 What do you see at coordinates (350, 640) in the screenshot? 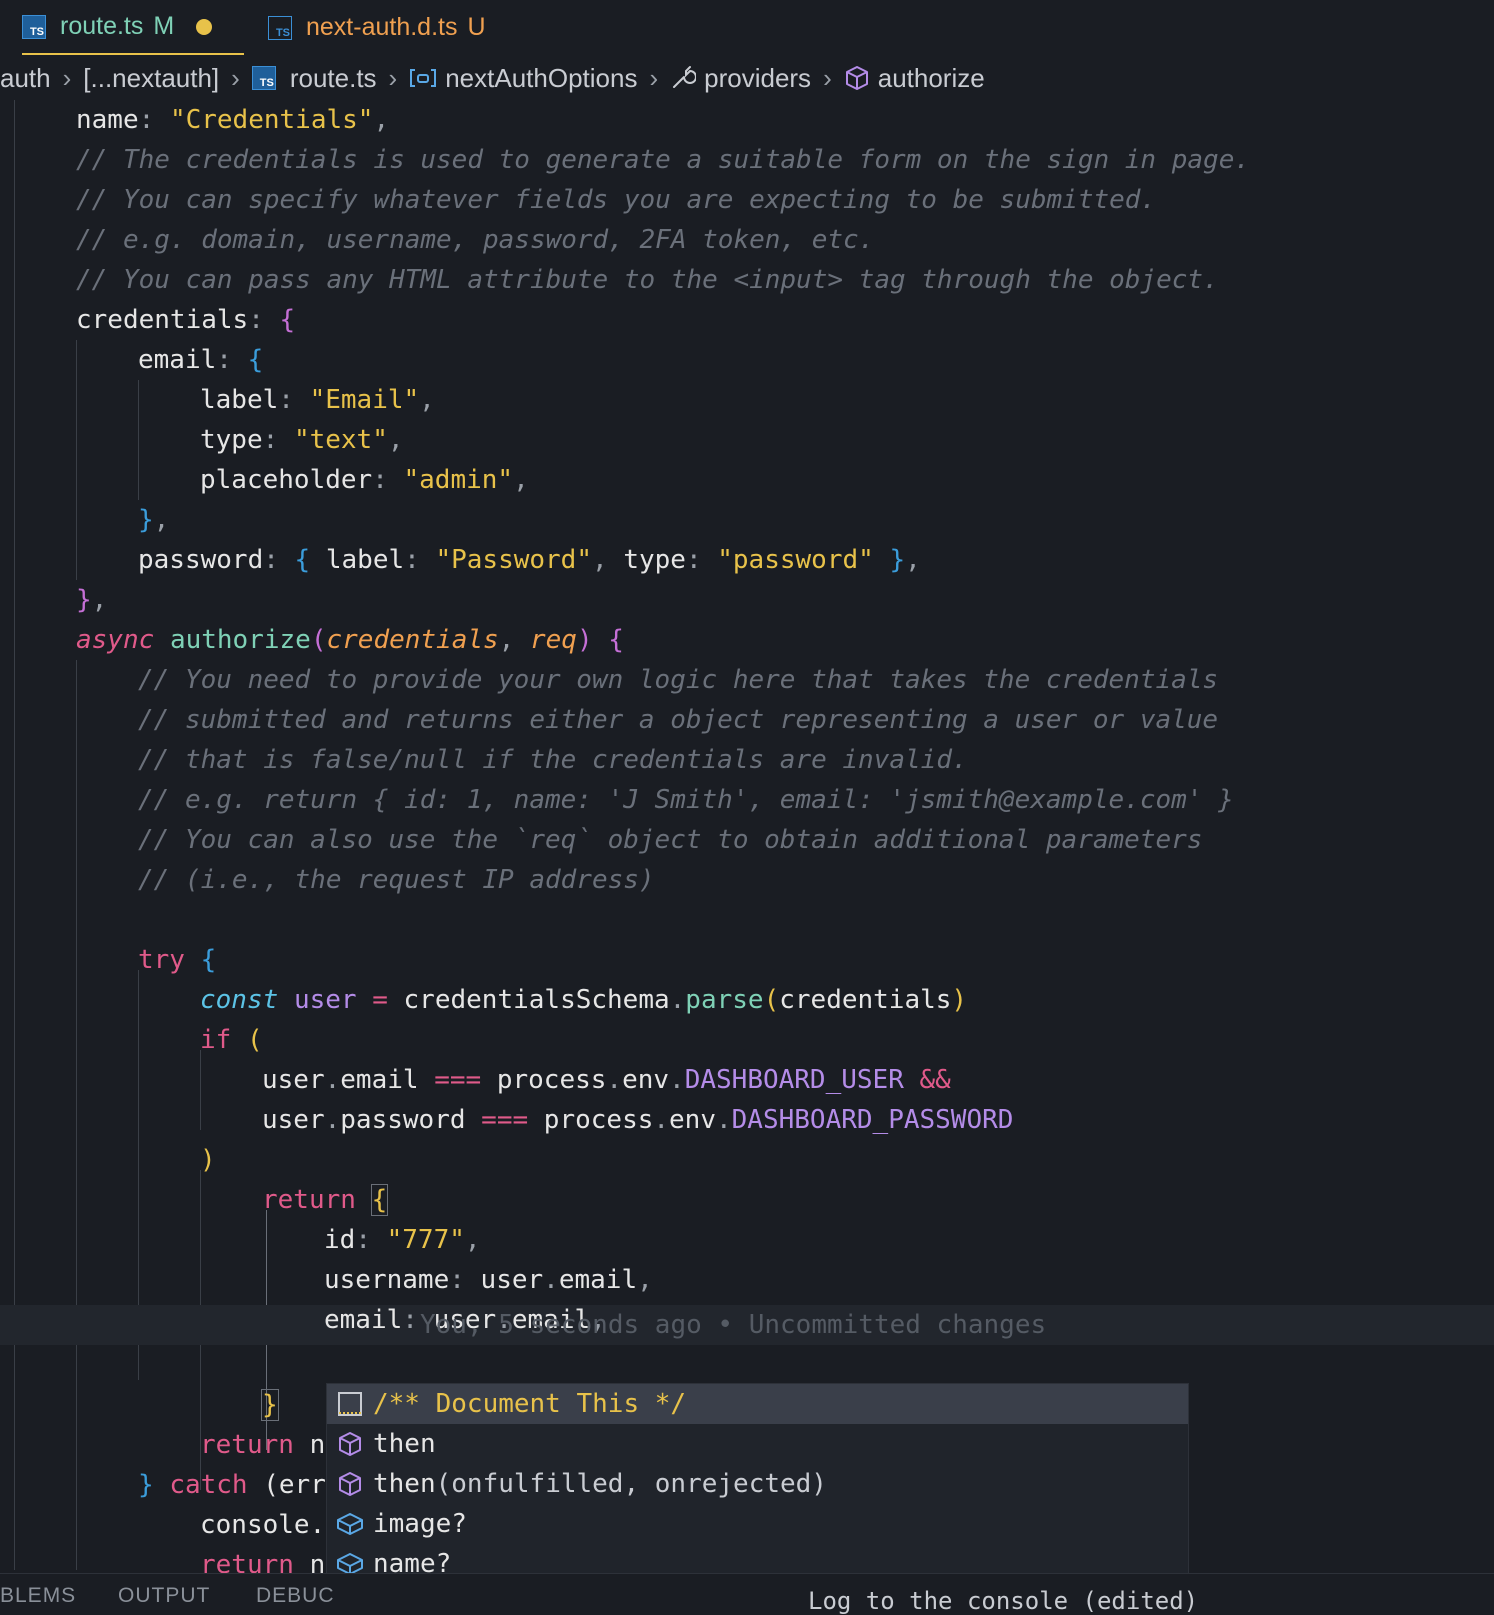
I see `code-line: async authorize(credentials, req) {` at bounding box center [350, 640].